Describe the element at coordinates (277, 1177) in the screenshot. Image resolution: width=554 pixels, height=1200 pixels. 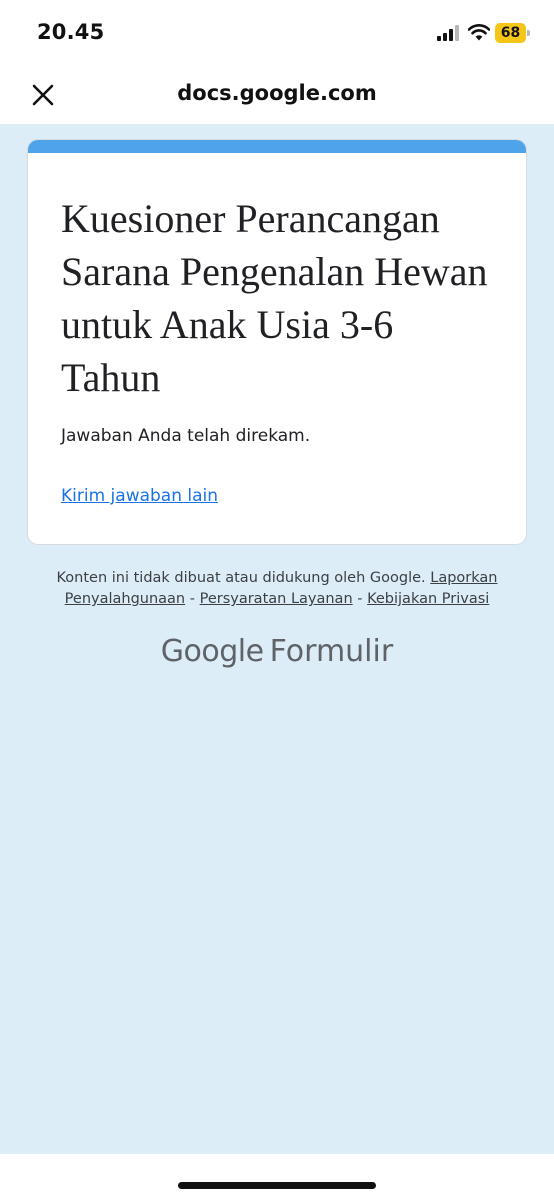
I see `bottom-bar` at that location.